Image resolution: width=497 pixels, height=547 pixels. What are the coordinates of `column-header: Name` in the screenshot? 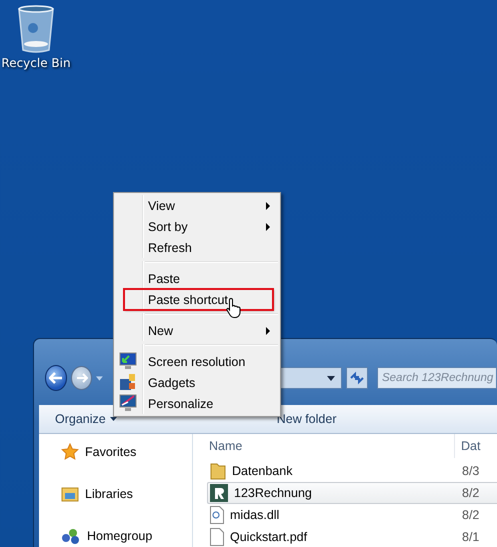 It's located at (324, 446).